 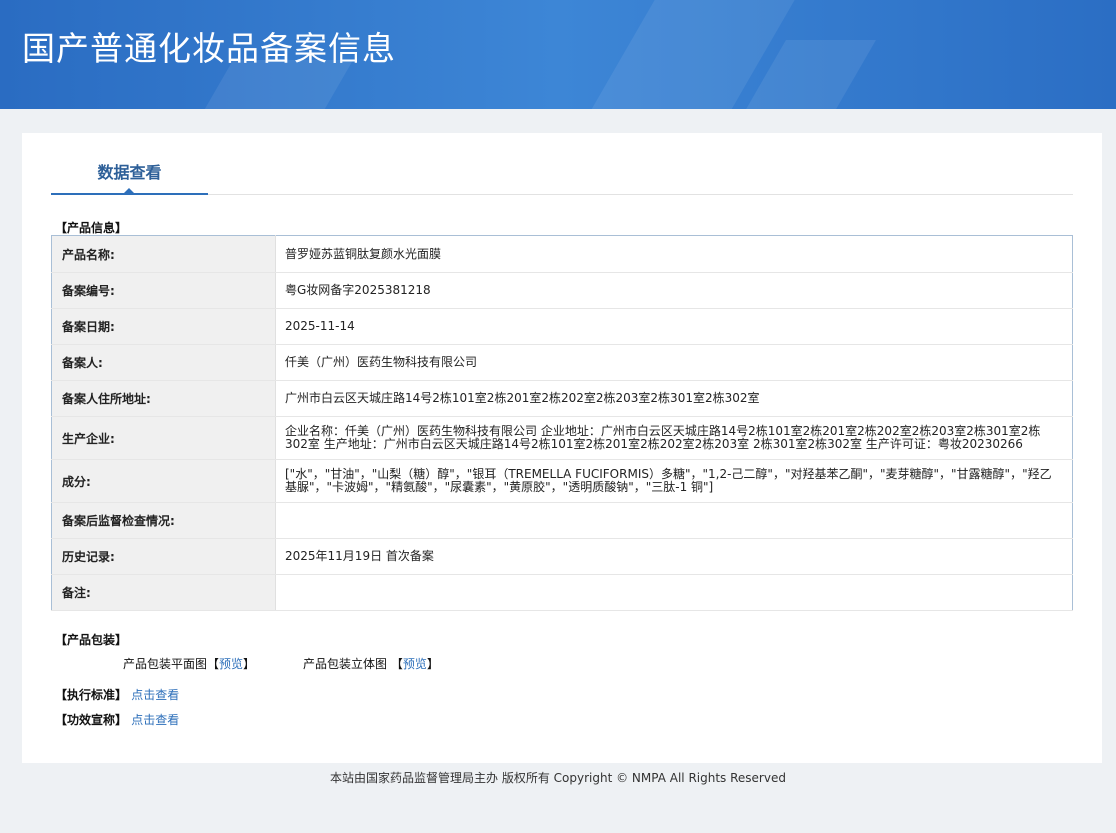 I want to click on standard-label: 【执行标准】, so click(x=91, y=695).